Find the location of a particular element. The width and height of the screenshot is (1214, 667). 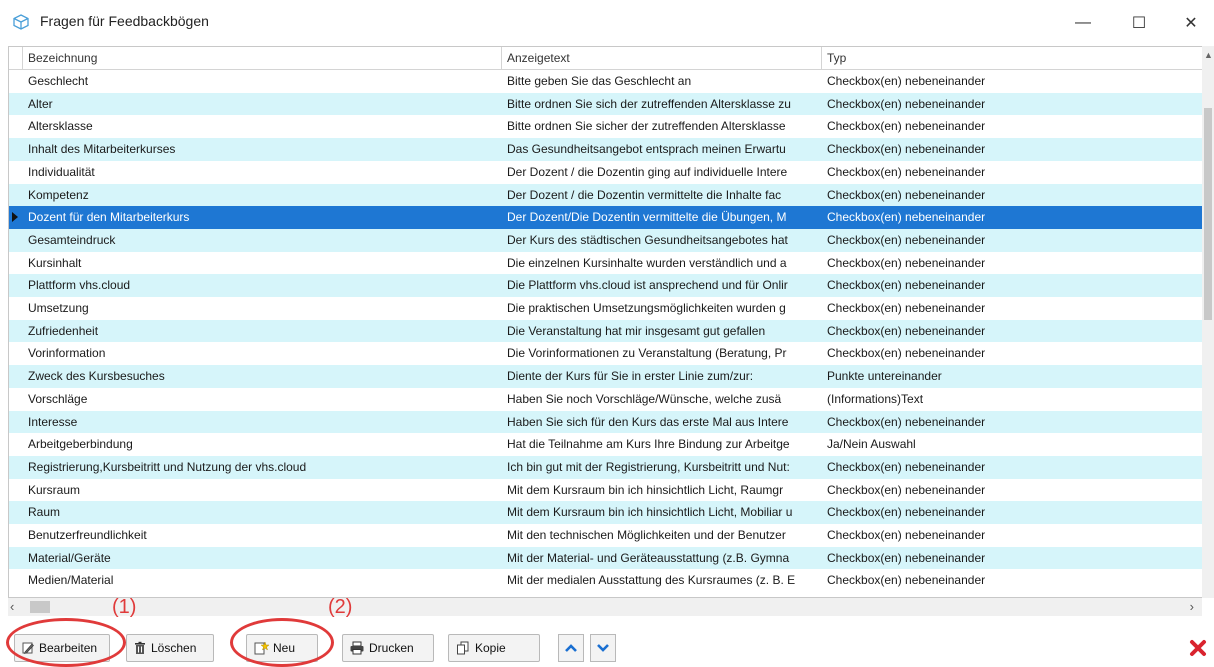

cell-bezeichnung: Vorschläge is located at coordinates (262, 399).